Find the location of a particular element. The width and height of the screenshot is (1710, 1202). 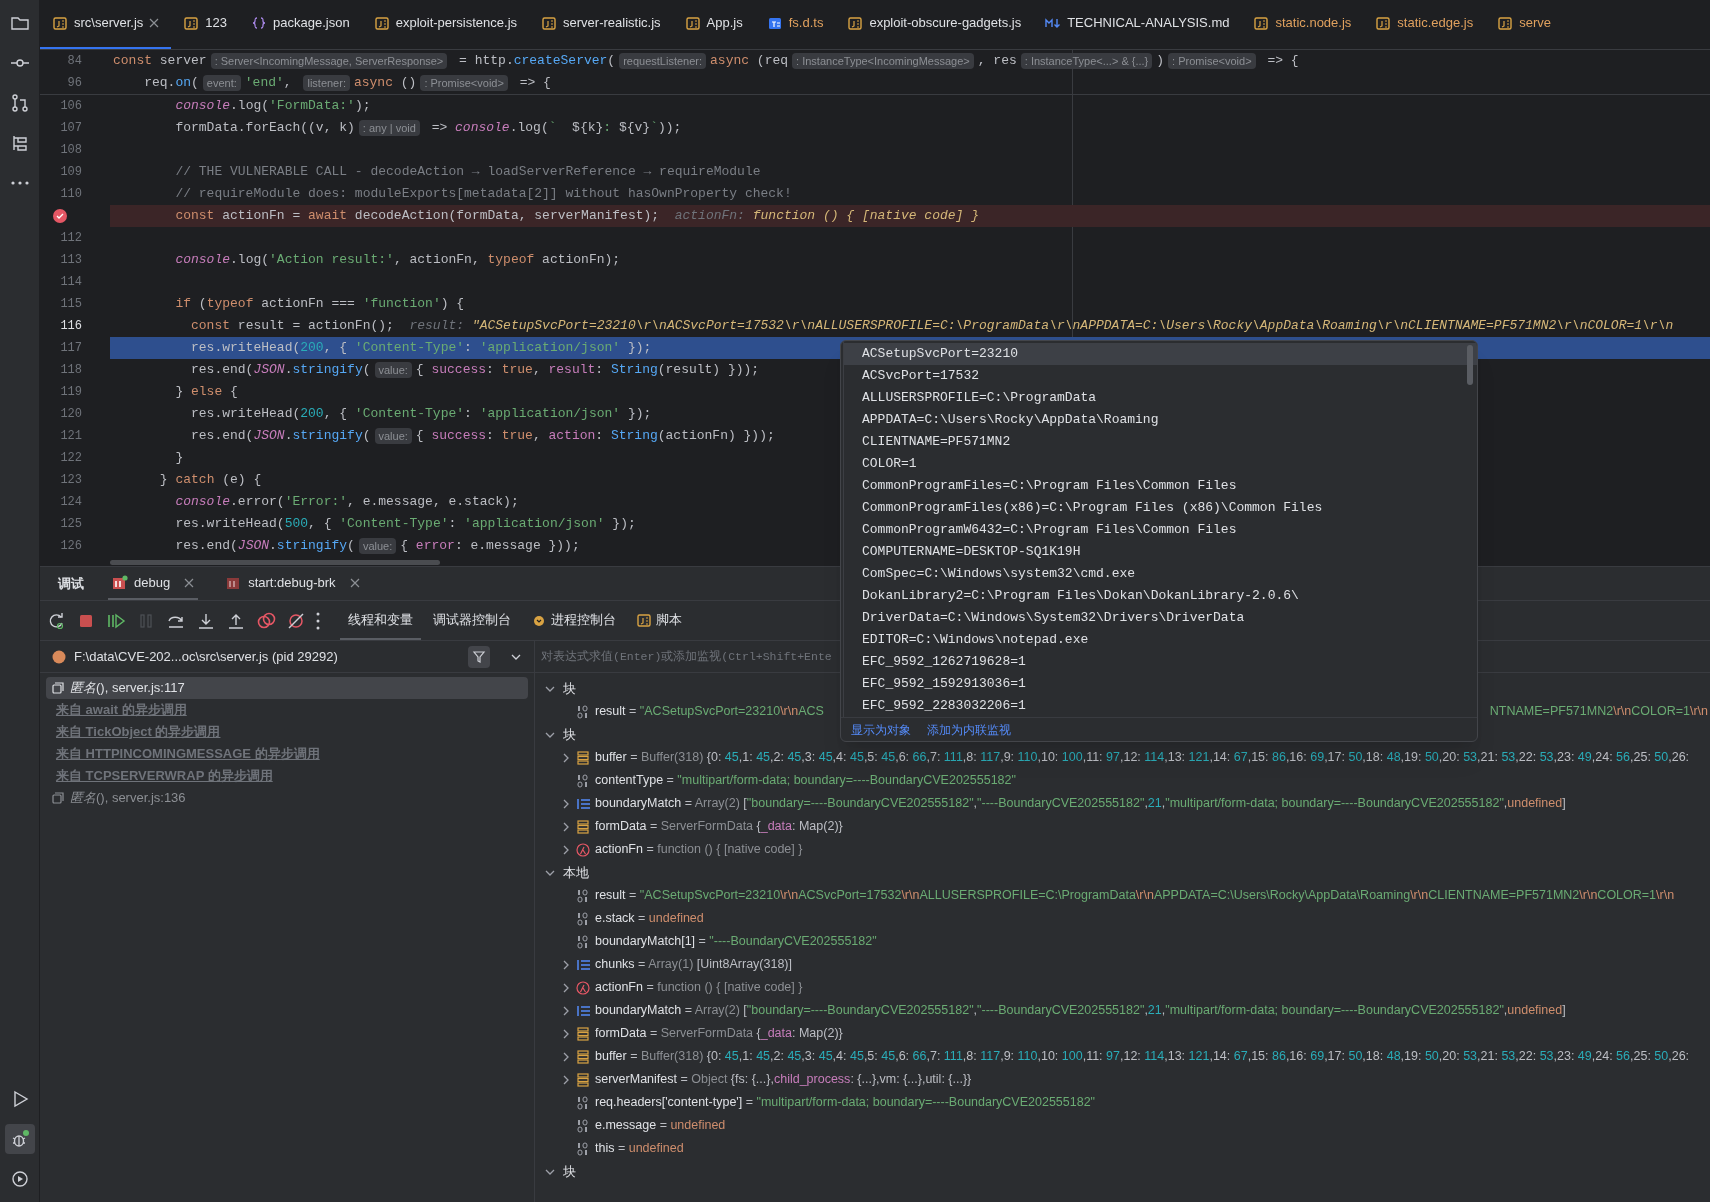

ts-file-icon is located at coordinates (774, 23).